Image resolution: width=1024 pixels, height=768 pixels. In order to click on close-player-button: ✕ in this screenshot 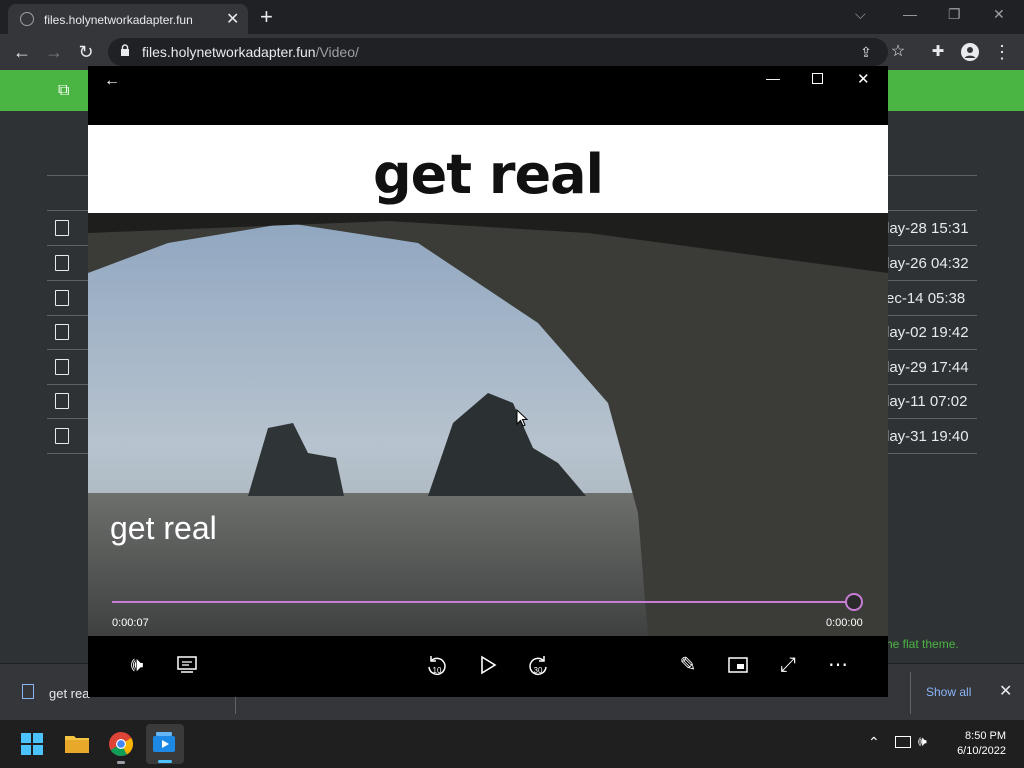, I will do `click(863, 79)`.